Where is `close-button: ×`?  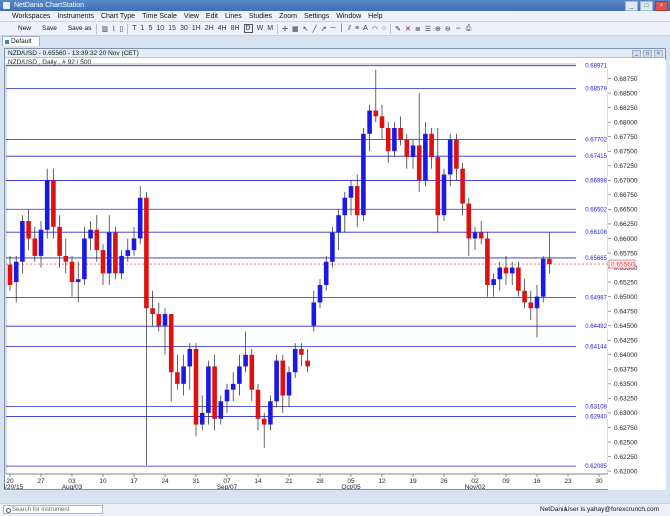 close-button: × is located at coordinates (661, 6).